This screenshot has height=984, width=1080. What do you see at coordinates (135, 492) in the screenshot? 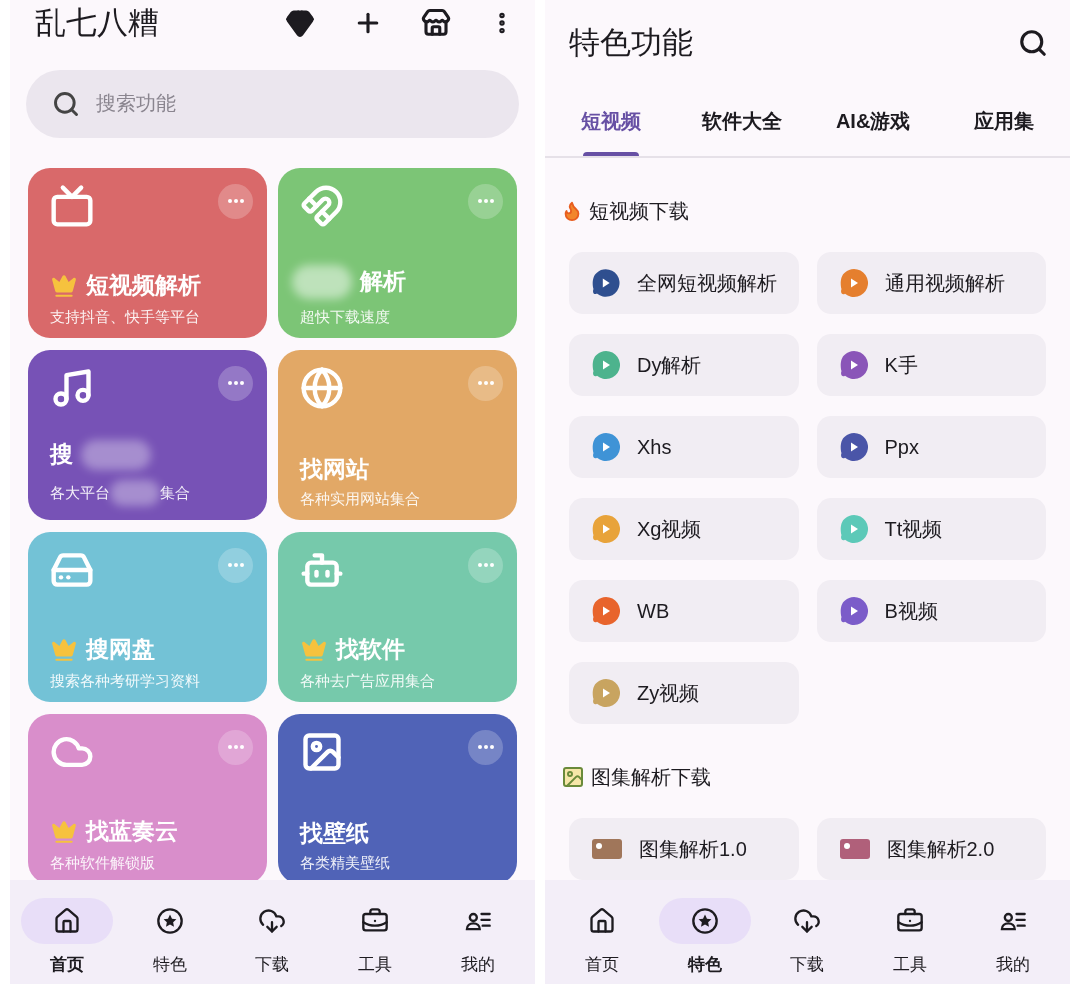
I see `blurred-area` at bounding box center [135, 492].